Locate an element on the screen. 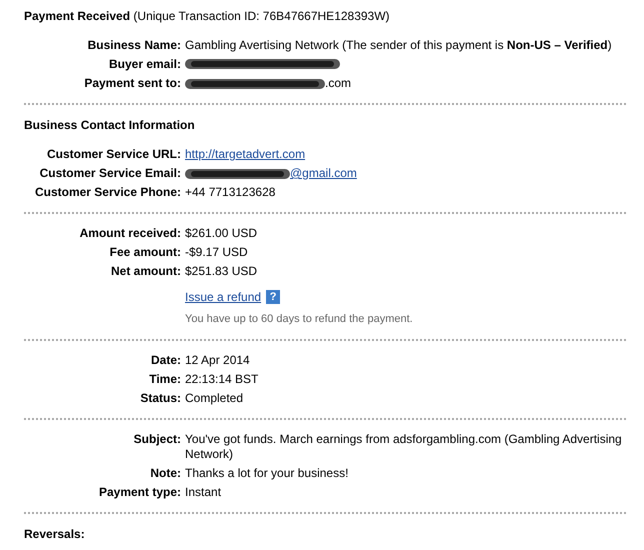 This screenshot has height=550, width=644. field-value: .com is located at coordinates (338, 83).